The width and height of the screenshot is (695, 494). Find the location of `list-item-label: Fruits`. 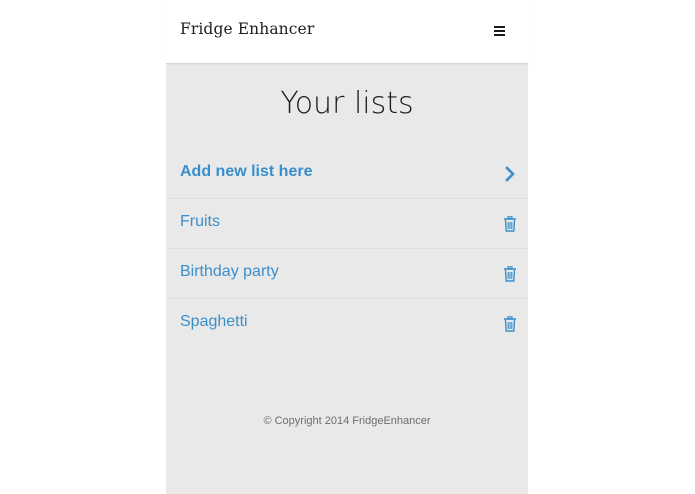

list-item-label: Fruits is located at coordinates (200, 221).